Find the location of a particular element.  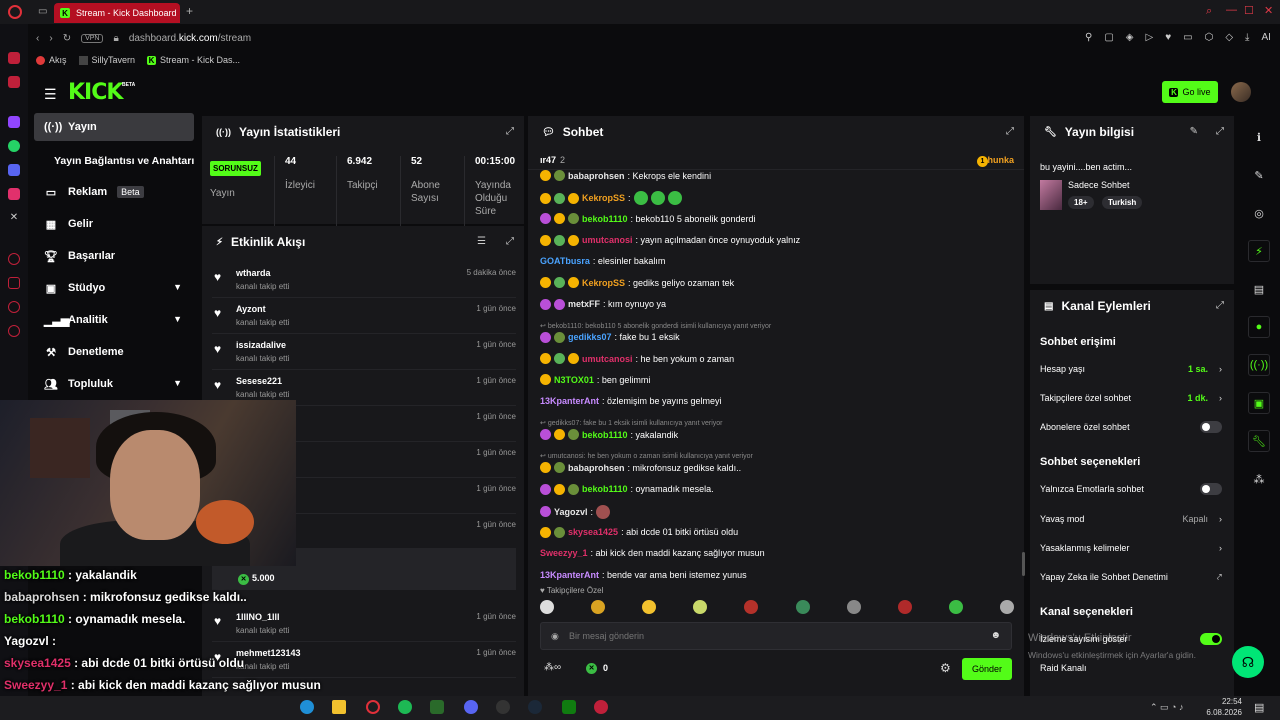

bookmark-sillytavern: SillyTavern is located at coordinates (106, 60).